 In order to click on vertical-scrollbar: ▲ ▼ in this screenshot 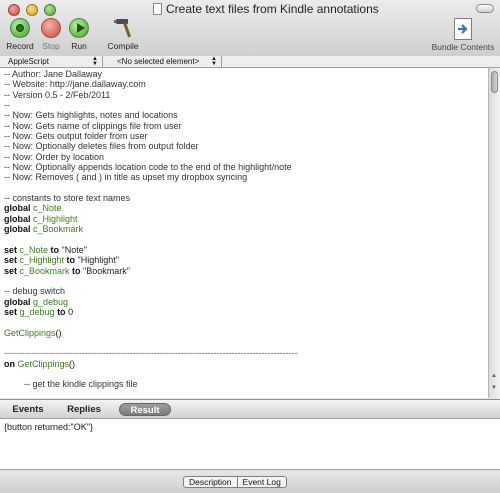, I will do `click(494, 233)`.